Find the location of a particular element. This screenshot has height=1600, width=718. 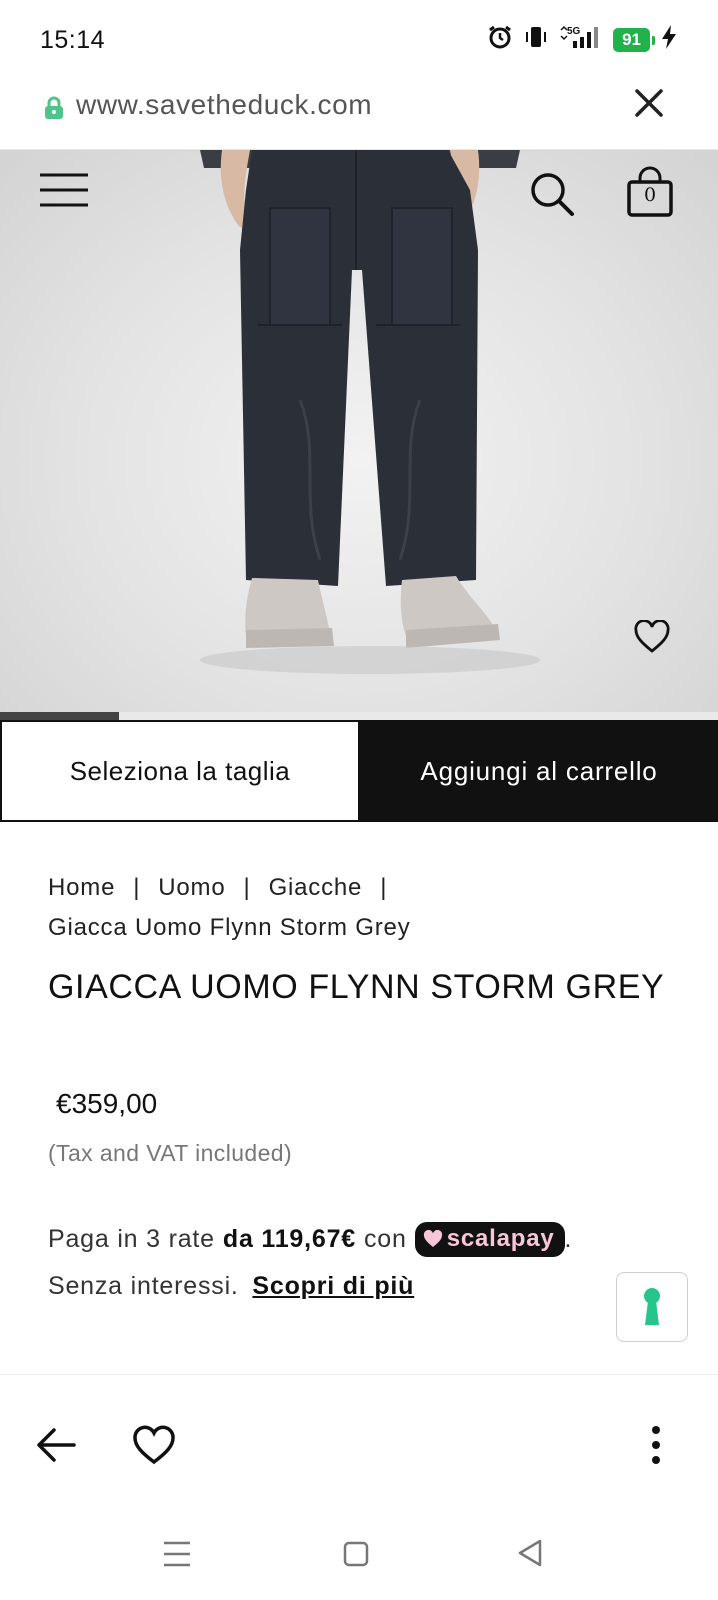

breadcrumb-home: Home is located at coordinates (81, 887).